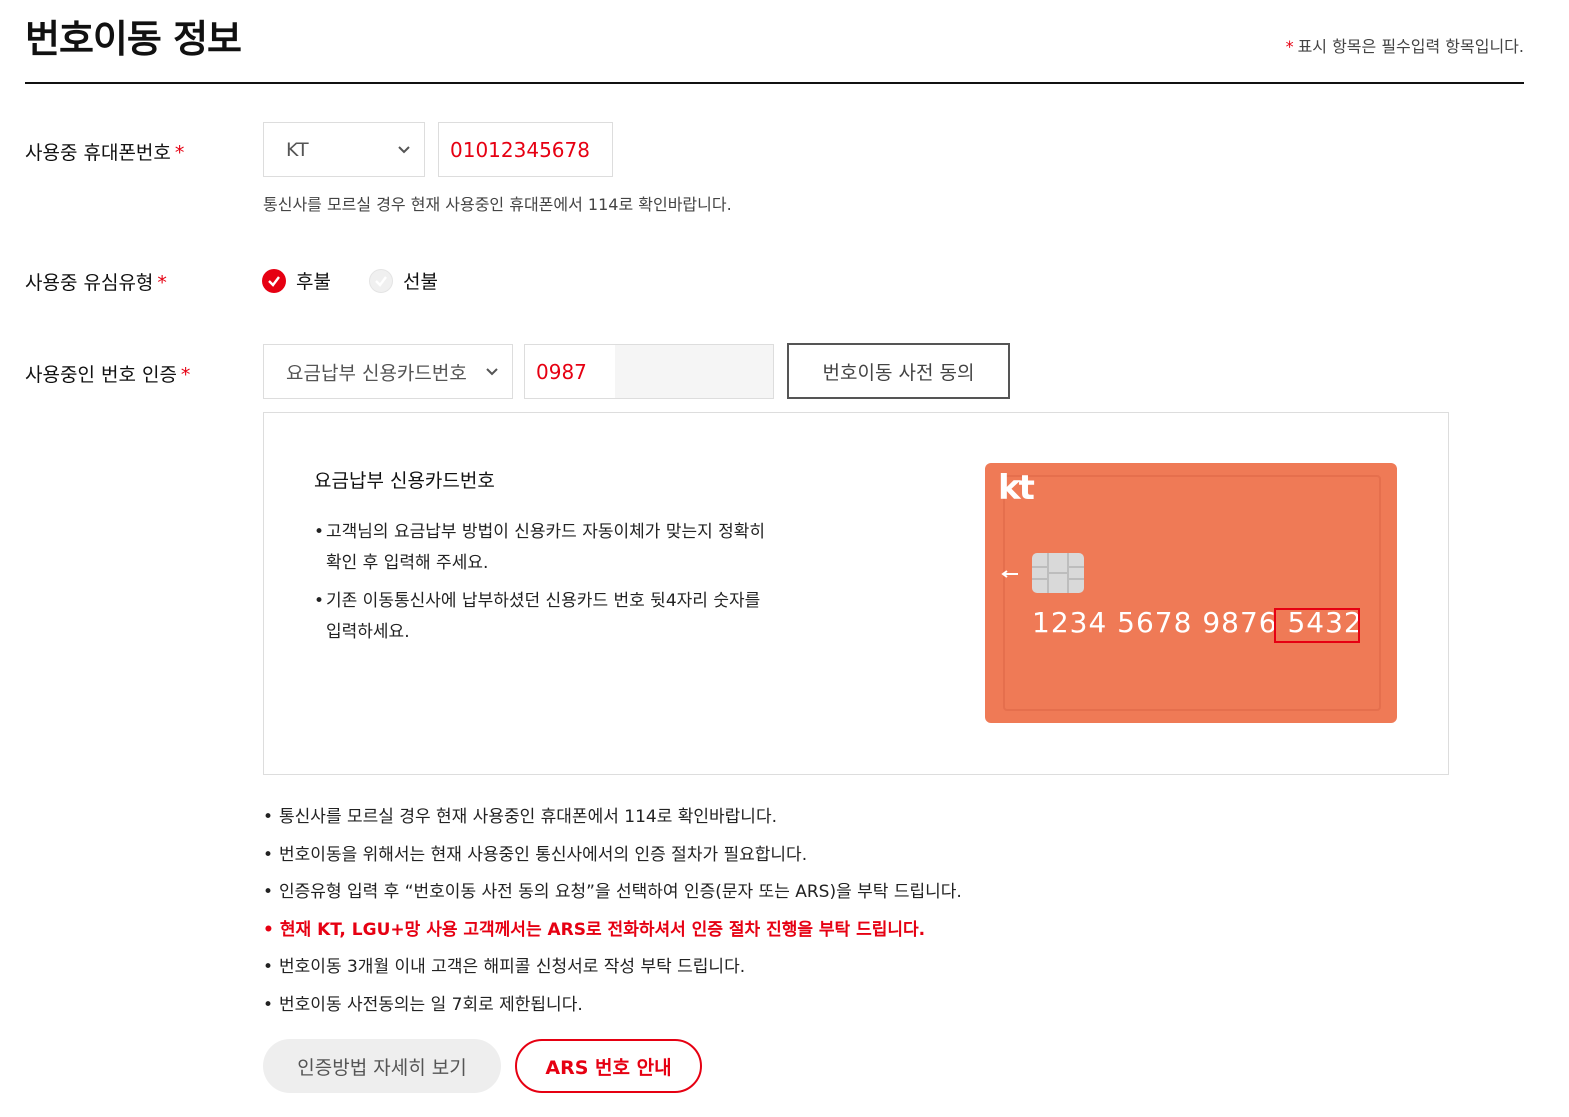 The height and width of the screenshot is (1117, 1569). What do you see at coordinates (1317, 625) in the screenshot?
I see `card-last4-highlight` at bounding box center [1317, 625].